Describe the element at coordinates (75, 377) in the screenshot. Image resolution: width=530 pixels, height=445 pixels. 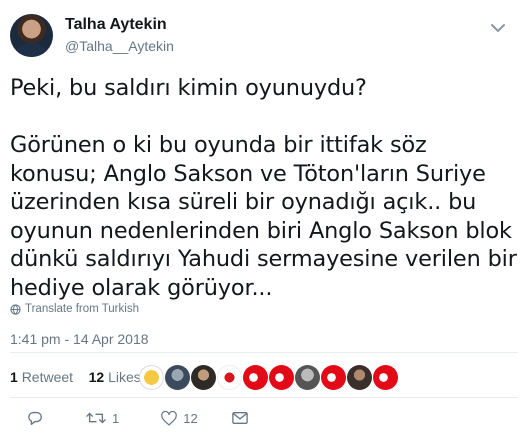
I see `engagement-stats: 1 Retweet 12 Likes` at that location.